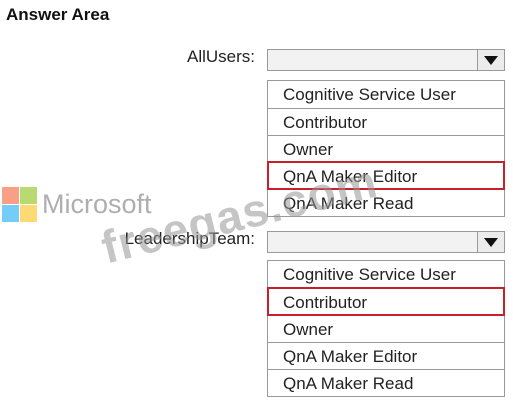 The height and width of the screenshot is (406, 513). What do you see at coordinates (58, 14) in the screenshot?
I see `page-title: Answer Area` at bounding box center [58, 14].